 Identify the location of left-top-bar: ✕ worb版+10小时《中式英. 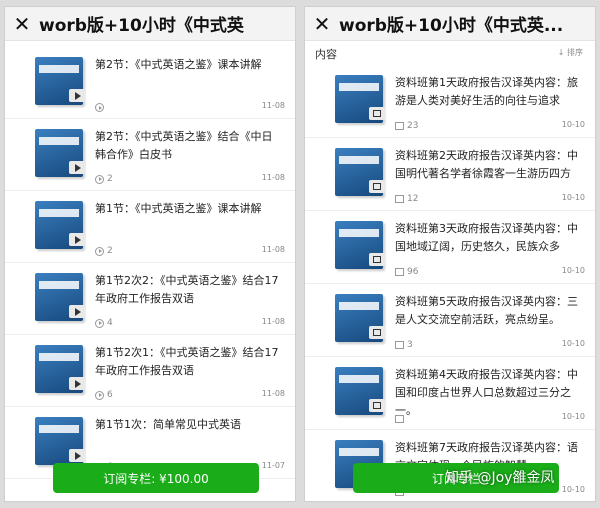
(150, 24).